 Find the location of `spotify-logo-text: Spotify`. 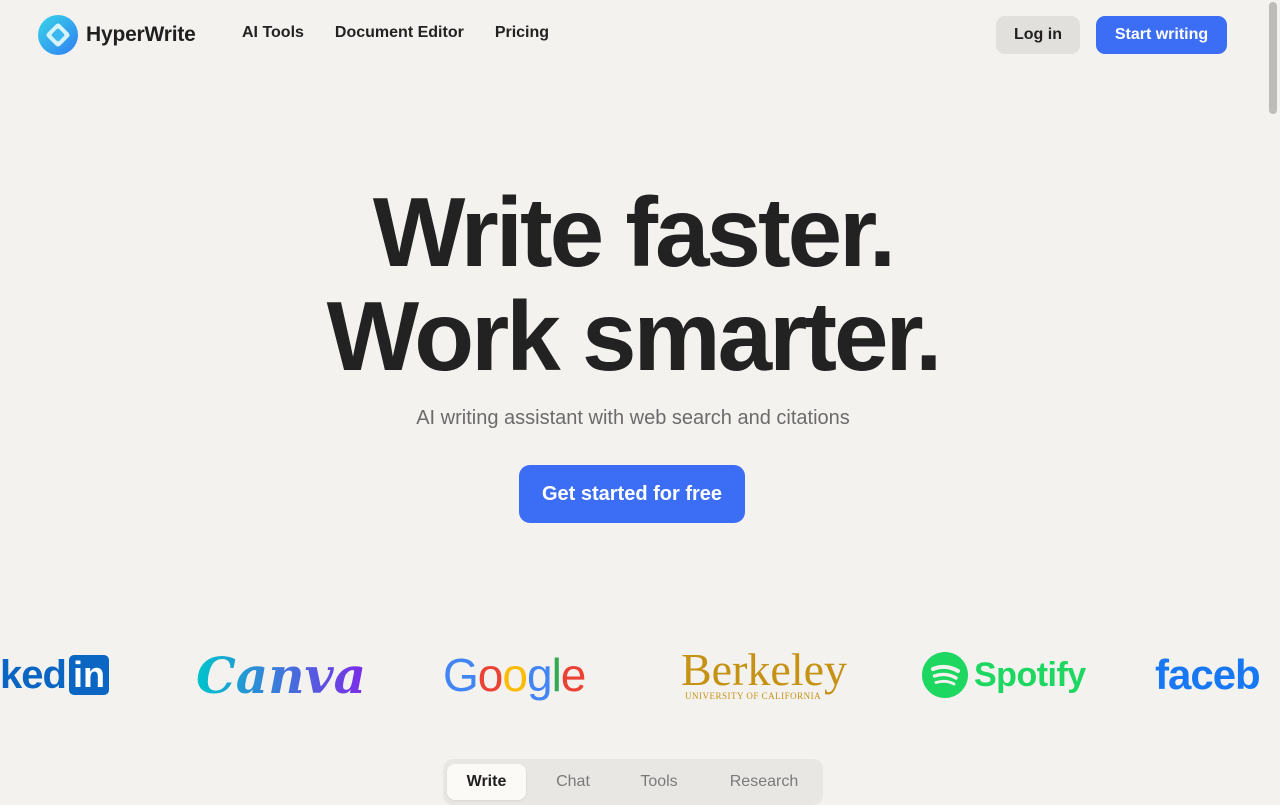

spotify-logo-text: Spotify is located at coordinates (1030, 674).